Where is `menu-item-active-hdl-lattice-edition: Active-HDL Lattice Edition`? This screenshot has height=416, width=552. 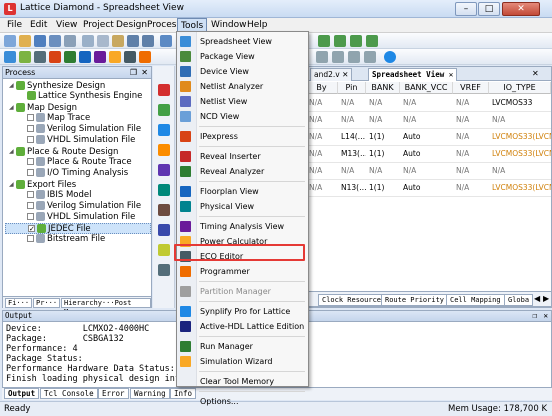
menu-item-active-hdl-lattice-edition: Active-HDL Lattice Edition is located at coordinates (243, 326).